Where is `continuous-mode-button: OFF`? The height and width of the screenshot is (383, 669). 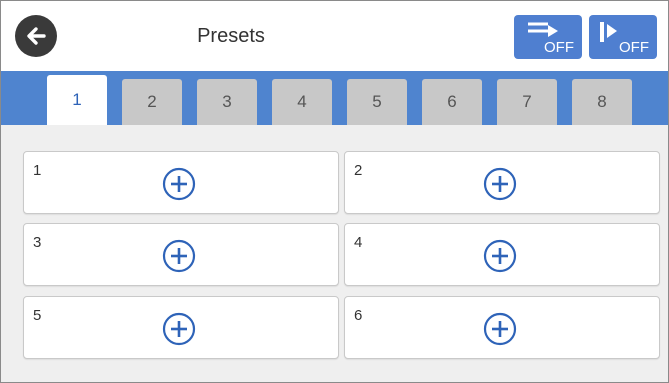 continuous-mode-button: OFF is located at coordinates (548, 37).